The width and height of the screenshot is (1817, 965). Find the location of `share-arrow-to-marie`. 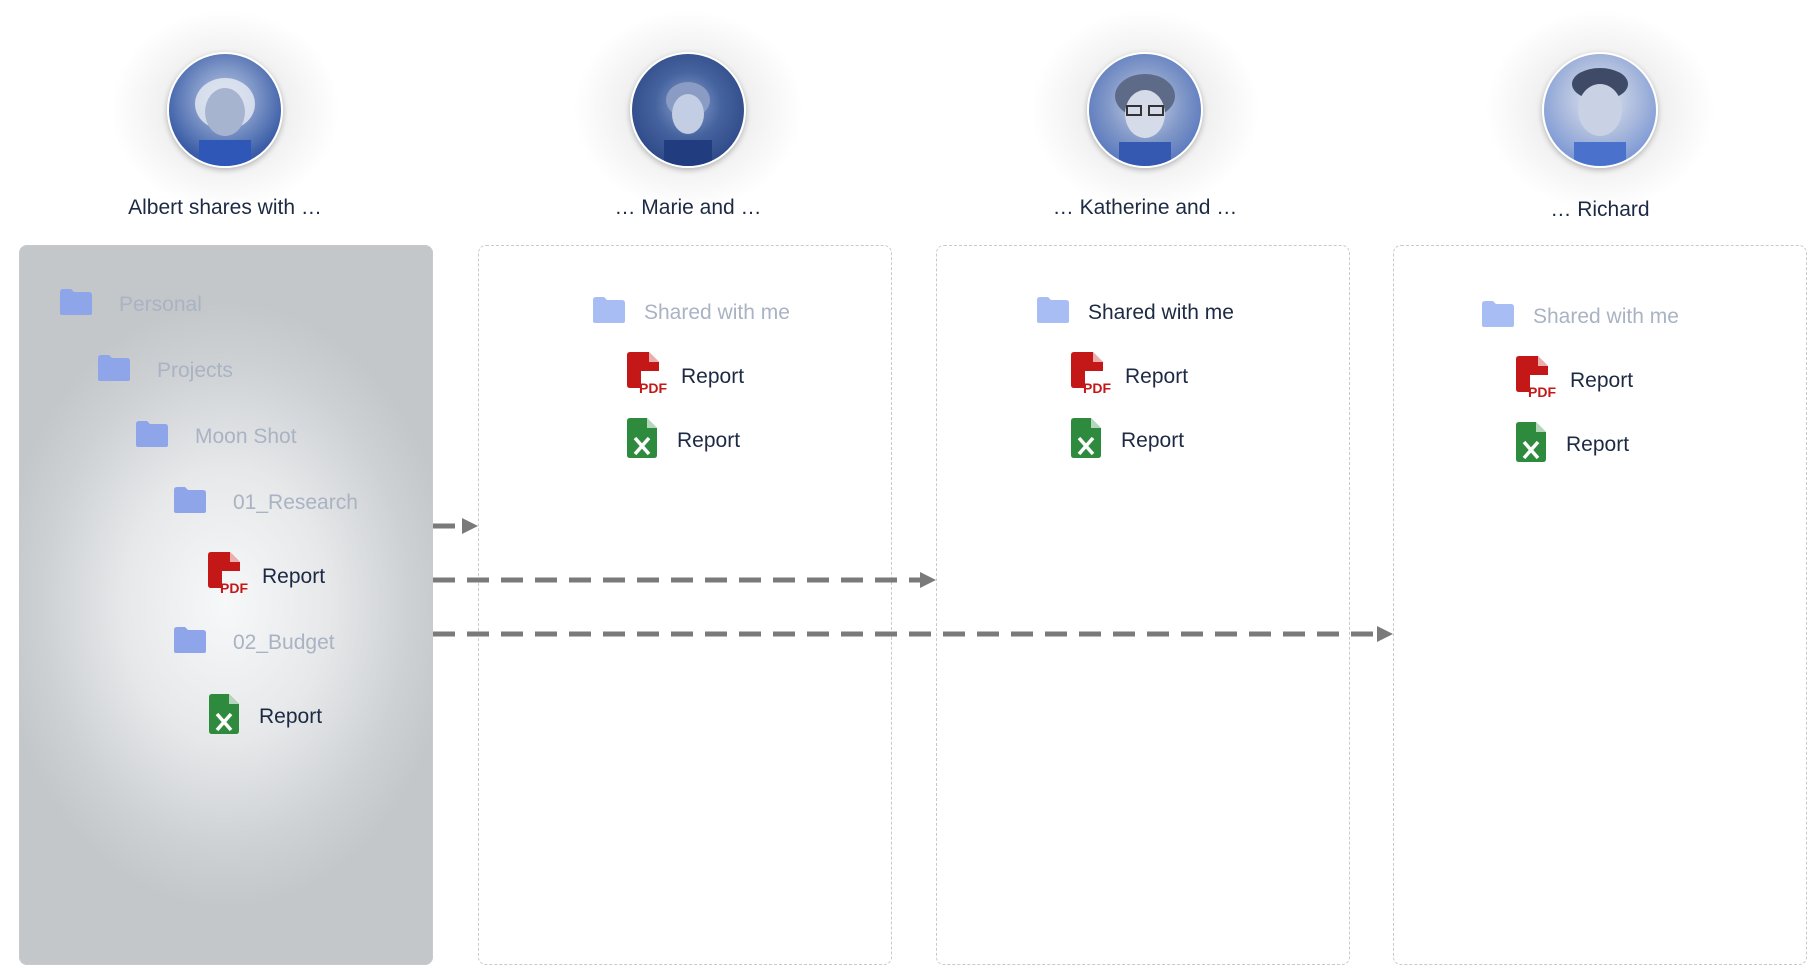

share-arrow-to-marie is located at coordinates (455, 526).